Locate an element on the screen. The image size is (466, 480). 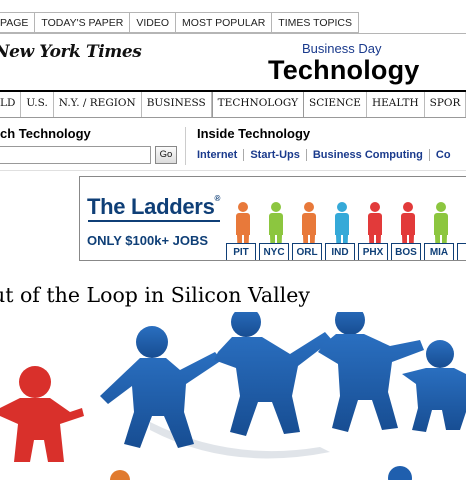
tab-todays-paper: TODAY'S PAPER is located at coordinates (83, 22).